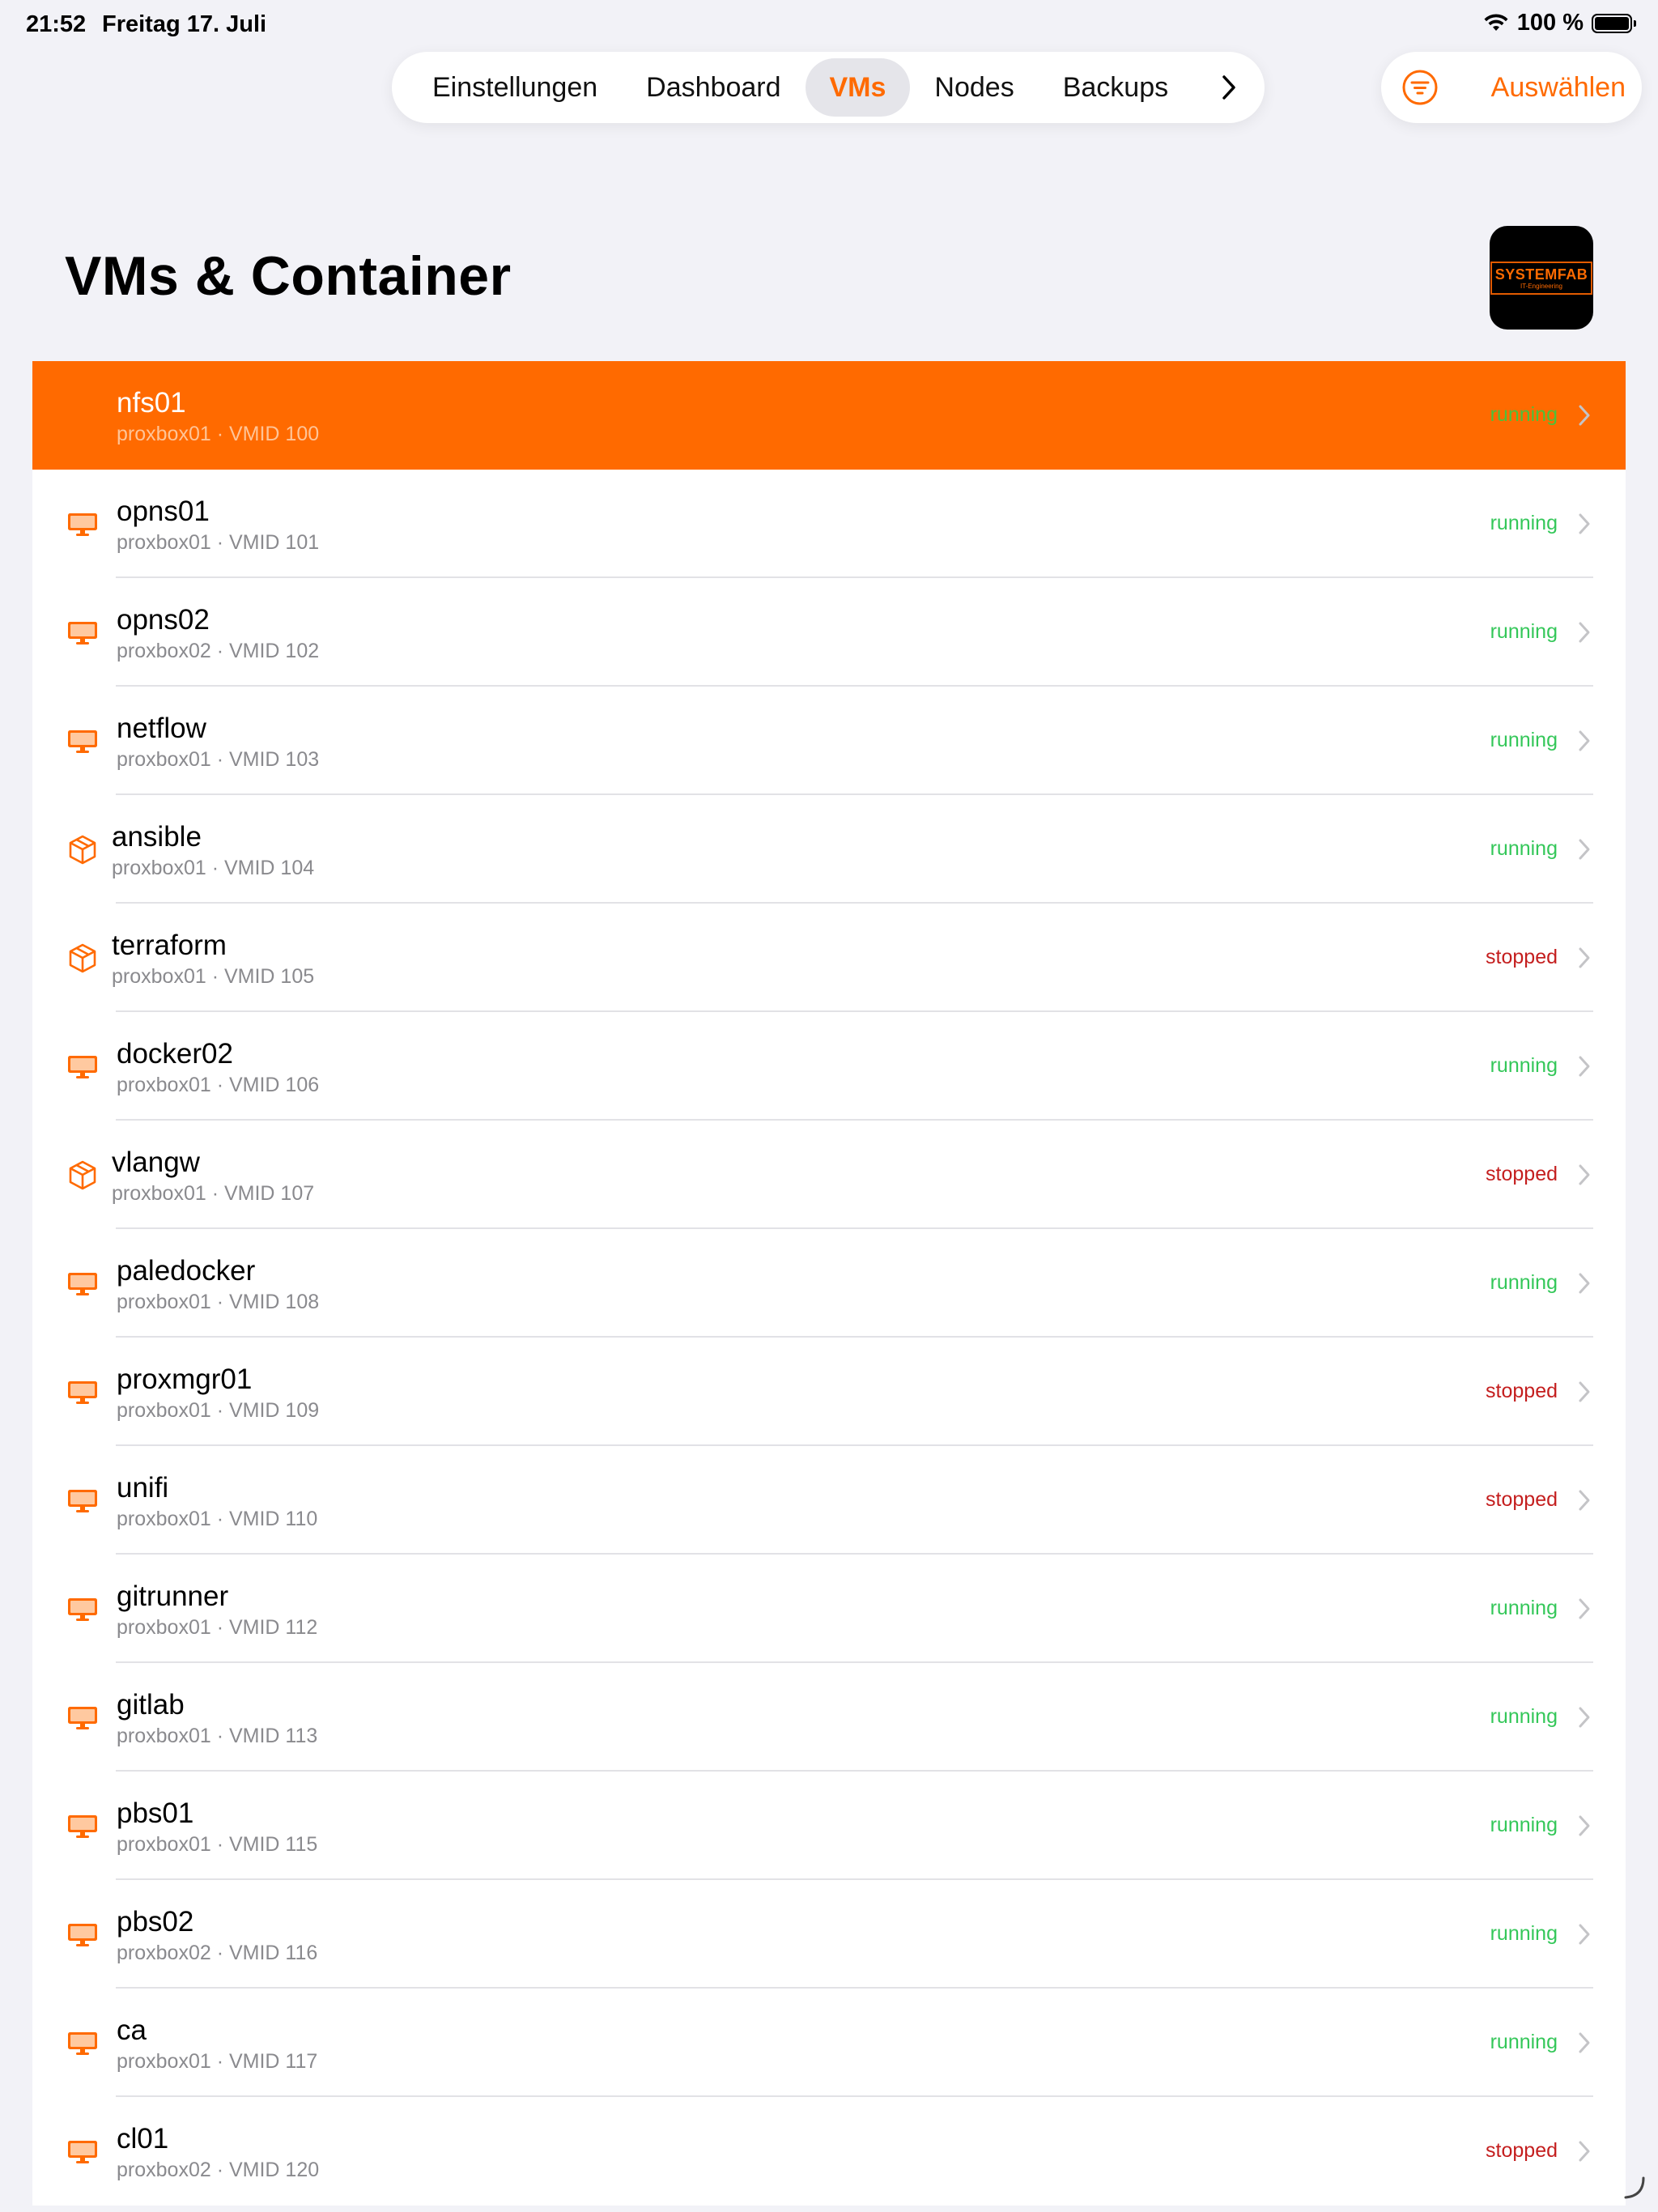  I want to click on tab-more-button, so click(1228, 87).